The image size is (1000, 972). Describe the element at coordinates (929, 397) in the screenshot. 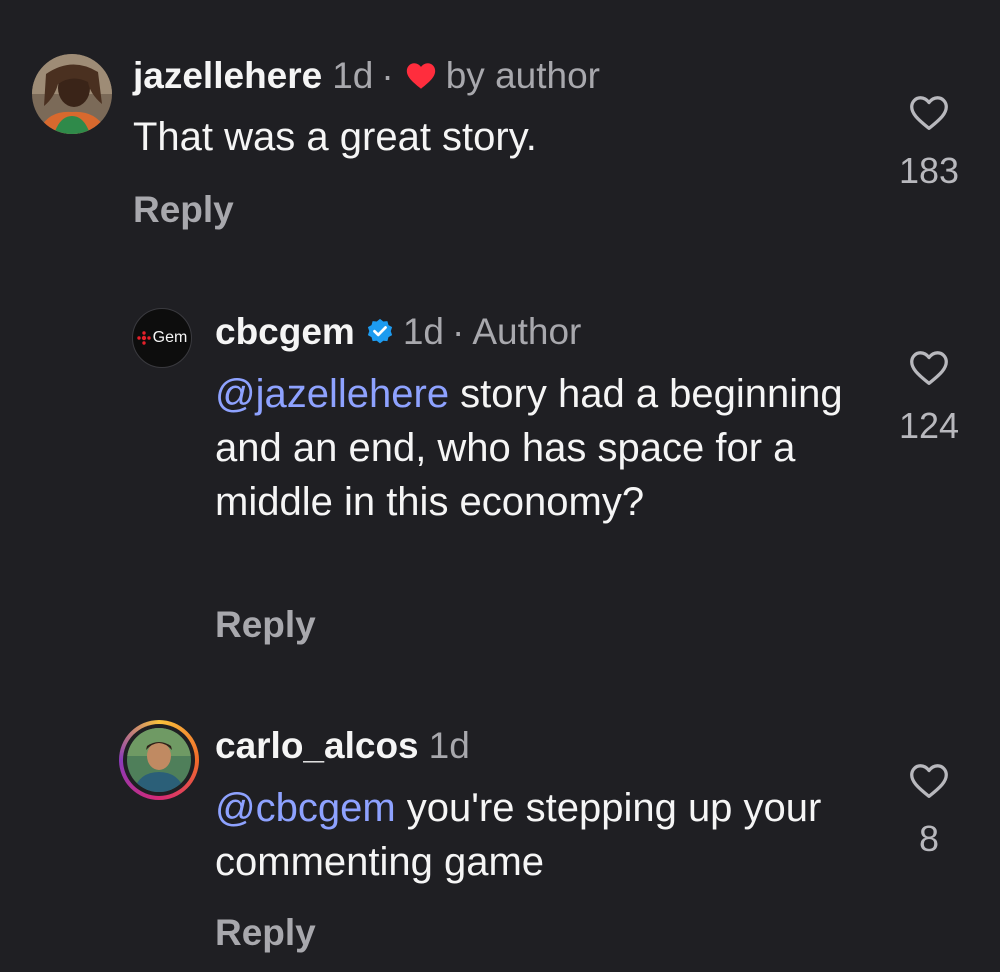

I see `like-column: 124` at that location.